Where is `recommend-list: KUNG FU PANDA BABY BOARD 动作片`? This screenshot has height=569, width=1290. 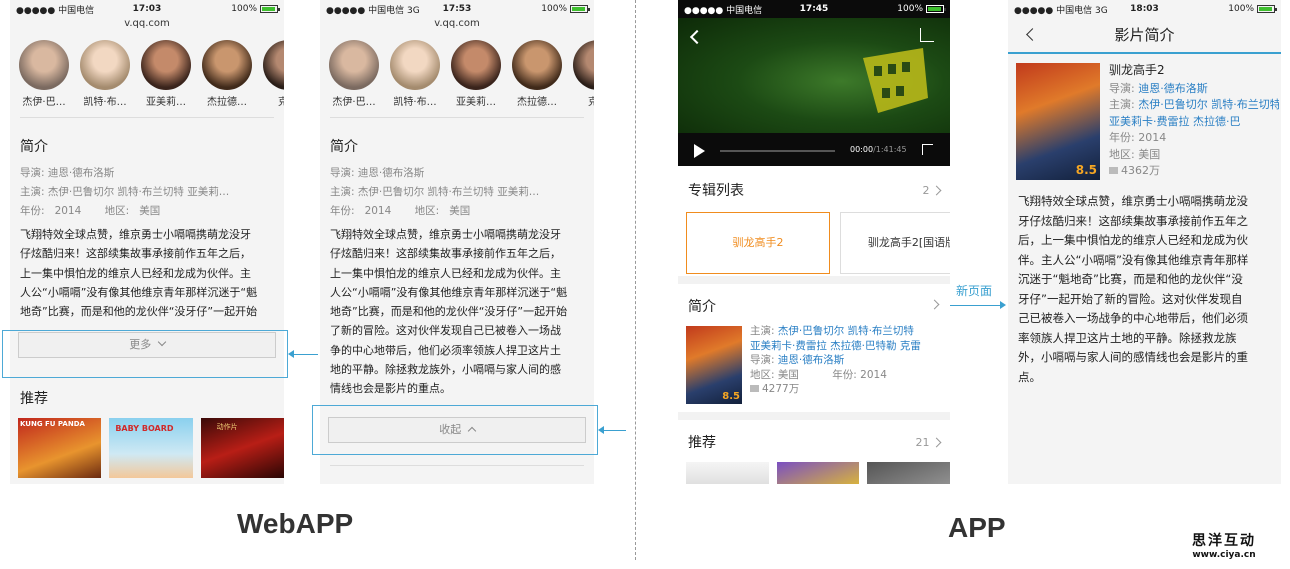 recommend-list: KUNG FU PANDA BABY BOARD 动作片 is located at coordinates (147, 443).